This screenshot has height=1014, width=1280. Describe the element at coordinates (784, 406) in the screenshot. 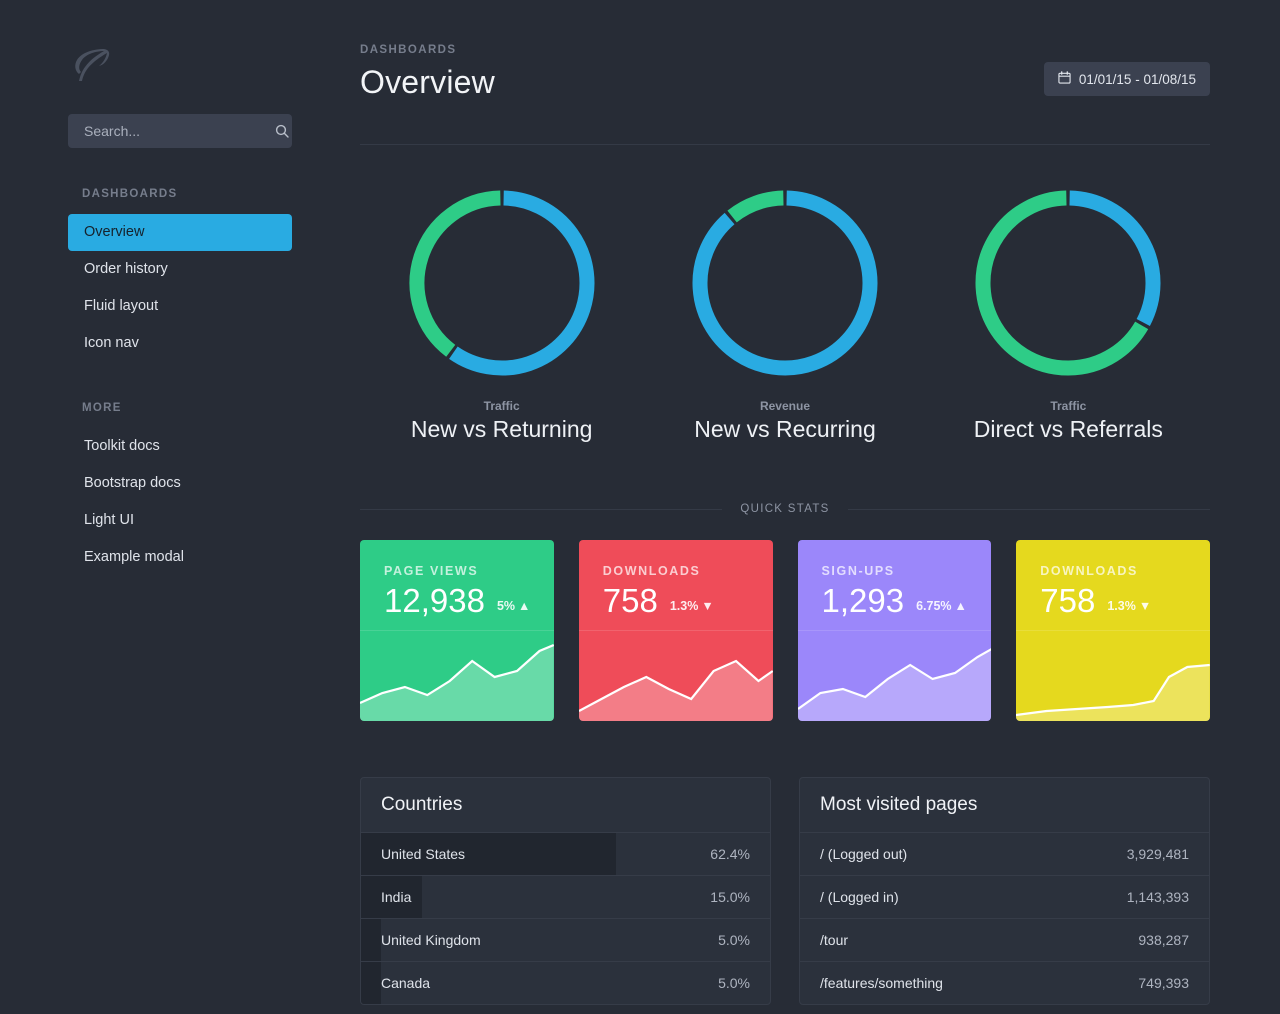

I see `donut-category: Revenue` at that location.